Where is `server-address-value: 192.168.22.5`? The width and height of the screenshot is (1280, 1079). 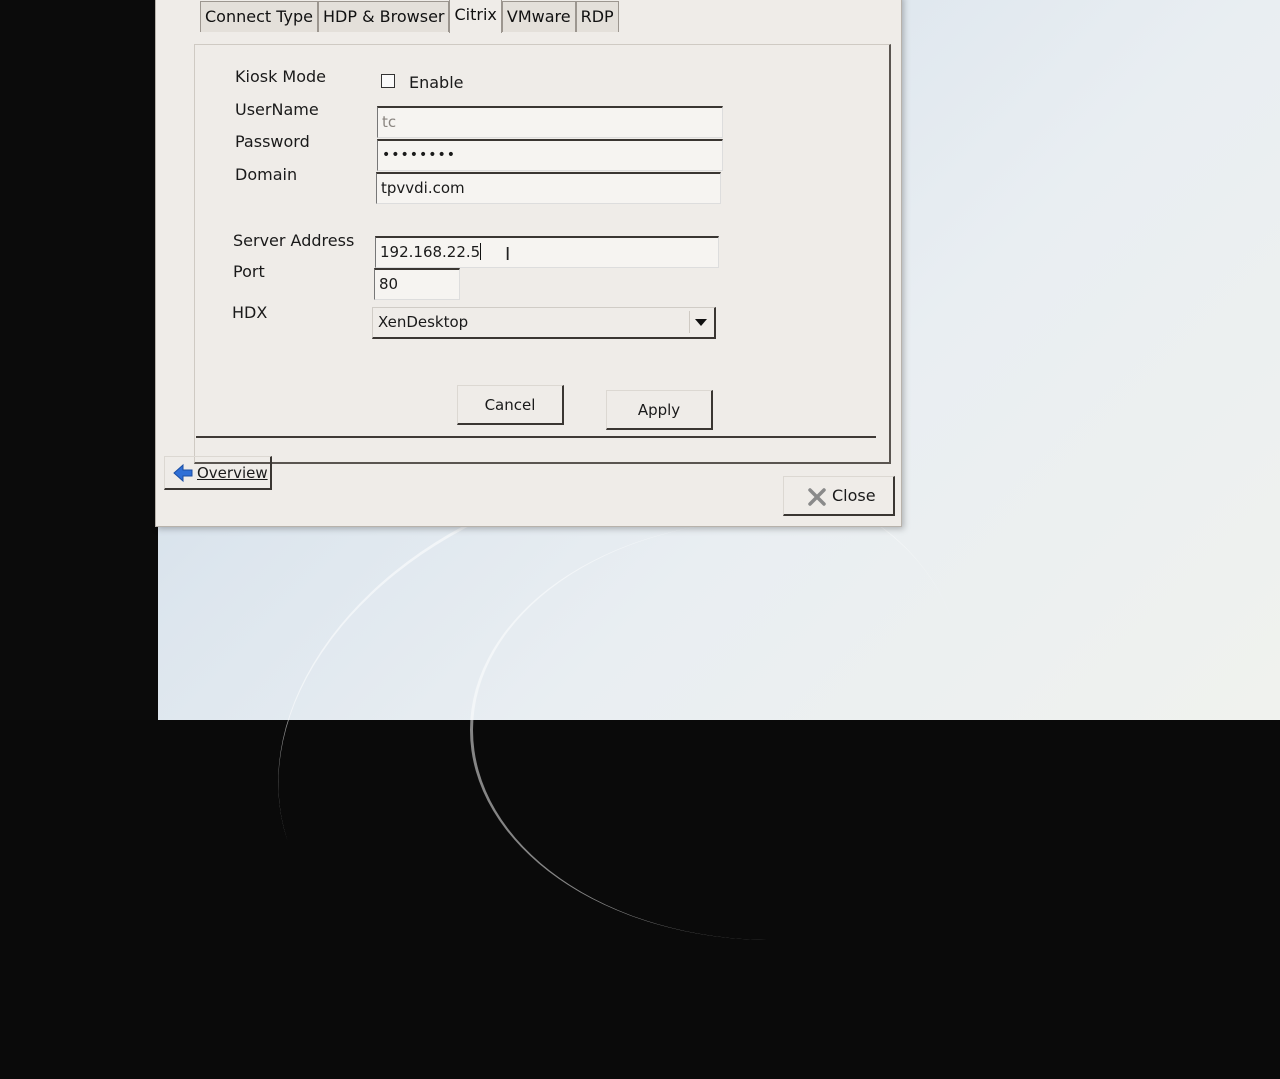 server-address-value: 192.168.22.5 is located at coordinates (430, 252).